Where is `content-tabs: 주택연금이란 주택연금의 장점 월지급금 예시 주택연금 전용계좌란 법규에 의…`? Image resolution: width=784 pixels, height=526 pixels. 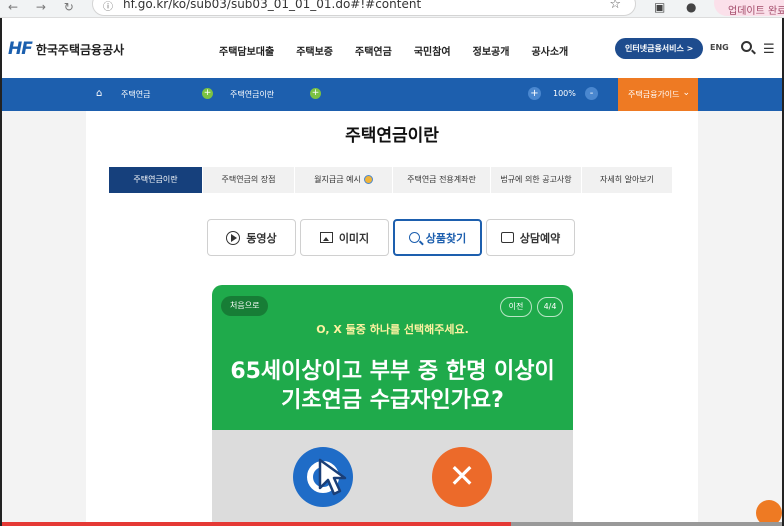
content-tabs: 주택연금이란 주택연금의 장점 월지급금 예시 주택연금 전용계좌란 법규에 의… is located at coordinates (391, 180).